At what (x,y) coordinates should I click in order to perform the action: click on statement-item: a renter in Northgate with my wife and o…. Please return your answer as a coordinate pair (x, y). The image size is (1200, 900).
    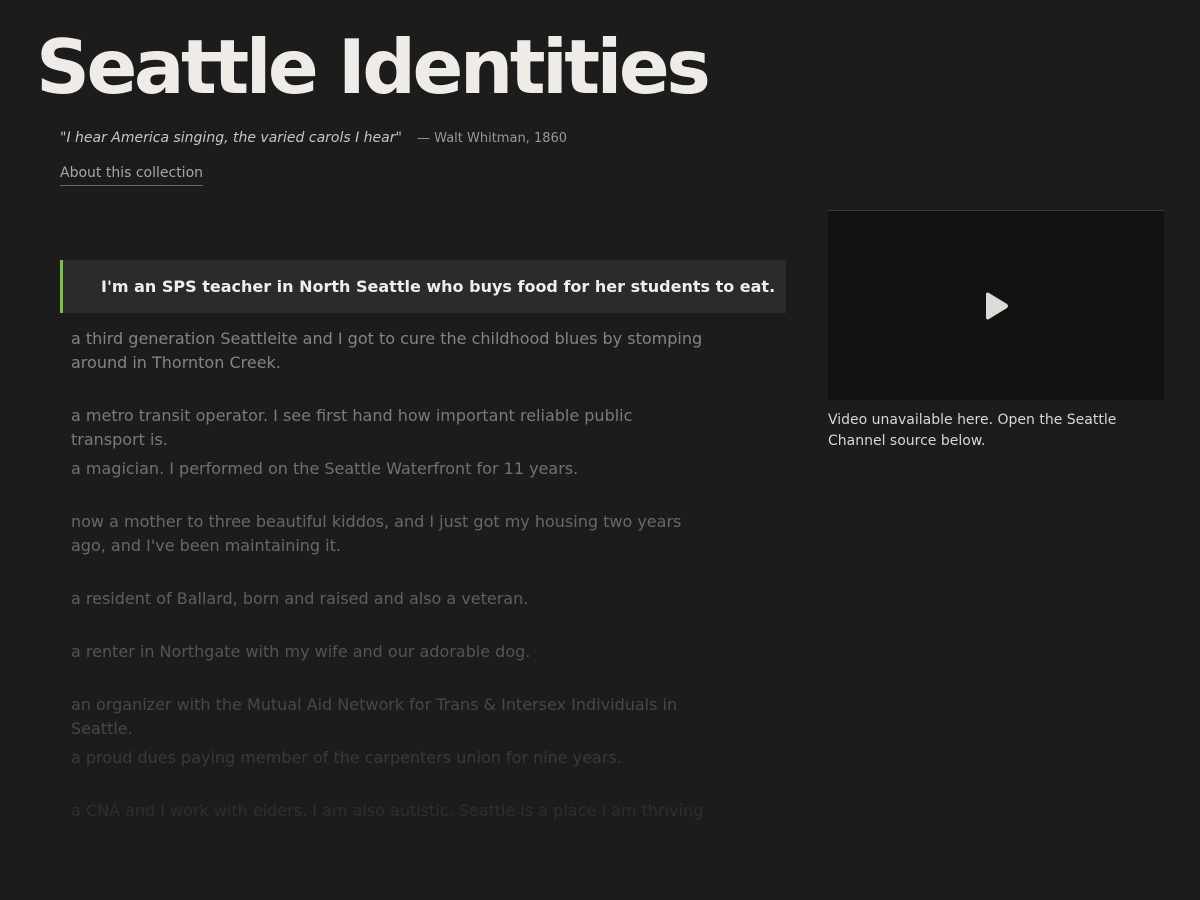
    Looking at the image, I should click on (391, 652).